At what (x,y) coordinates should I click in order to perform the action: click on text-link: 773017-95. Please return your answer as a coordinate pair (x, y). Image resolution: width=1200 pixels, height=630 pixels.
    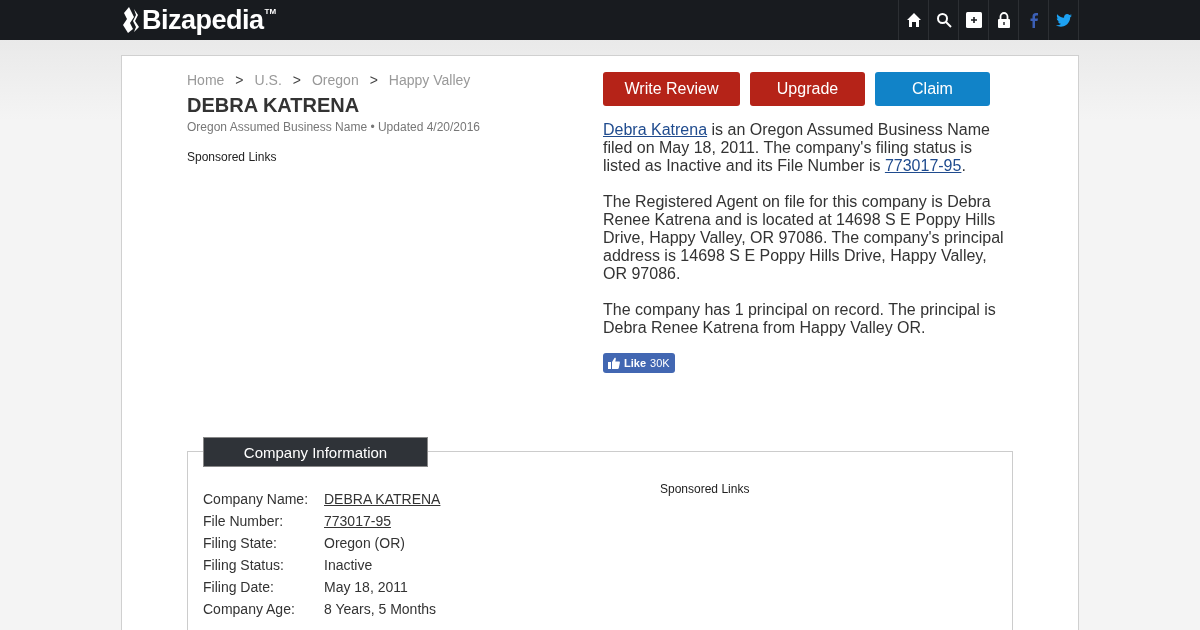
    Looking at the image, I should click on (923, 165).